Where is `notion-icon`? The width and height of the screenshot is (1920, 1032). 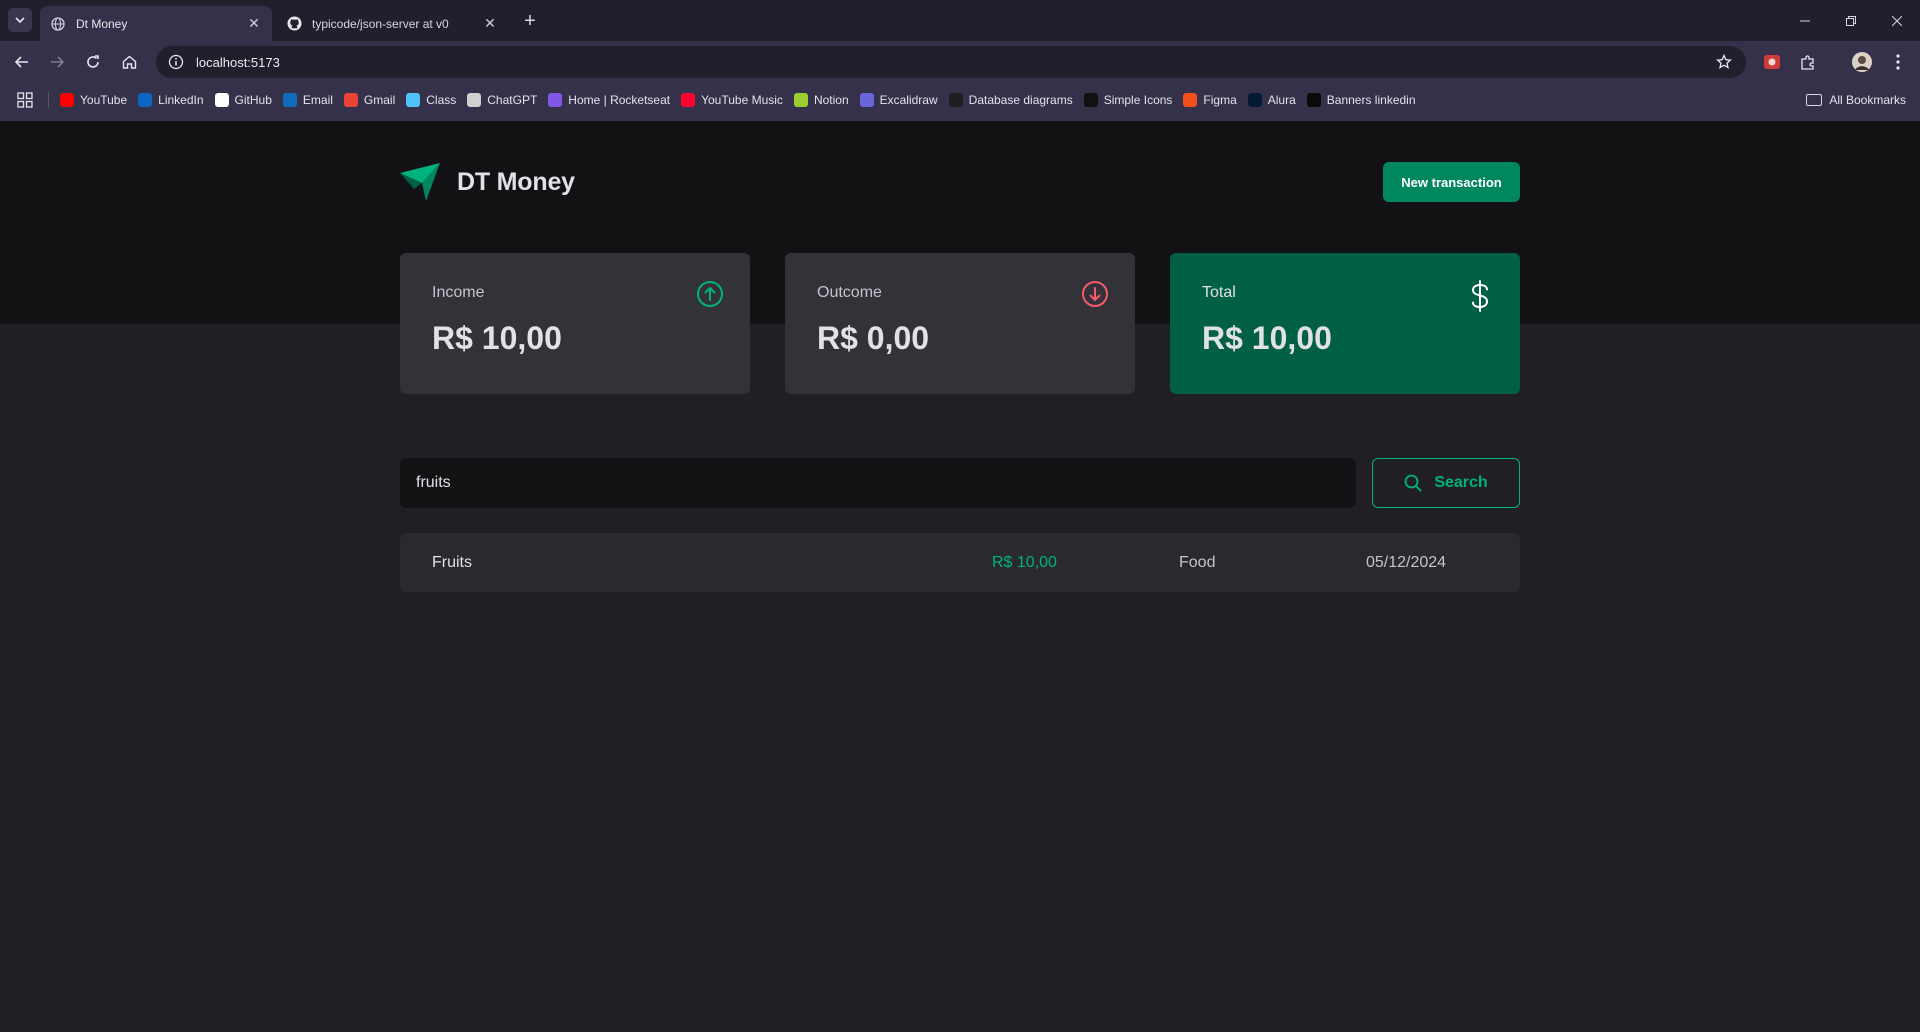
notion-icon is located at coordinates (800, 100).